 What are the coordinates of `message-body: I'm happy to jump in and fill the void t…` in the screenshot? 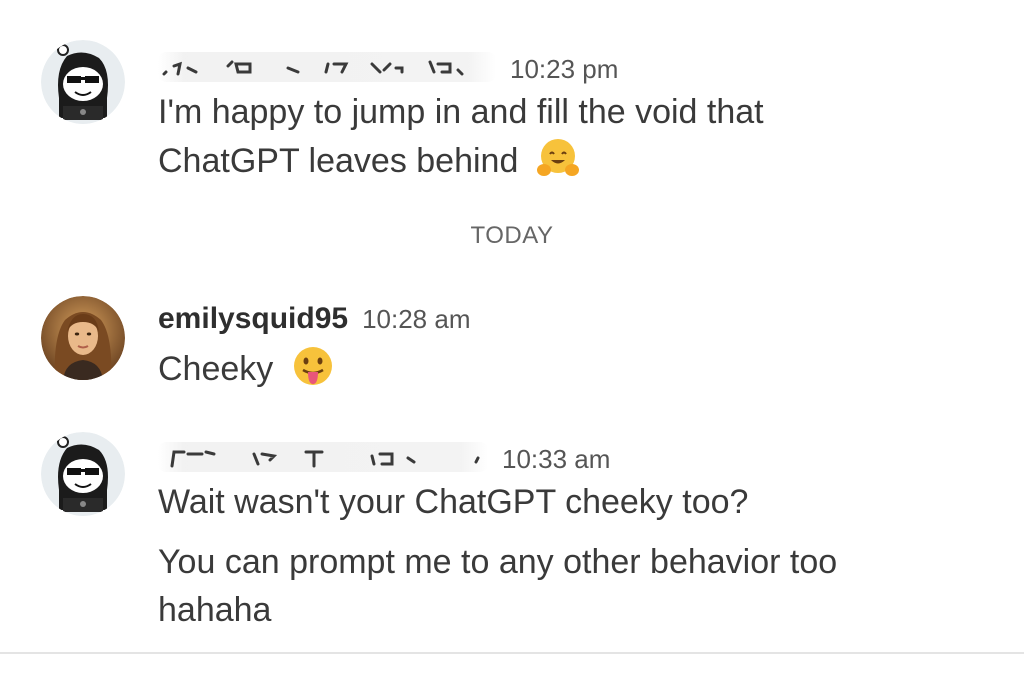 It's located at (573, 136).